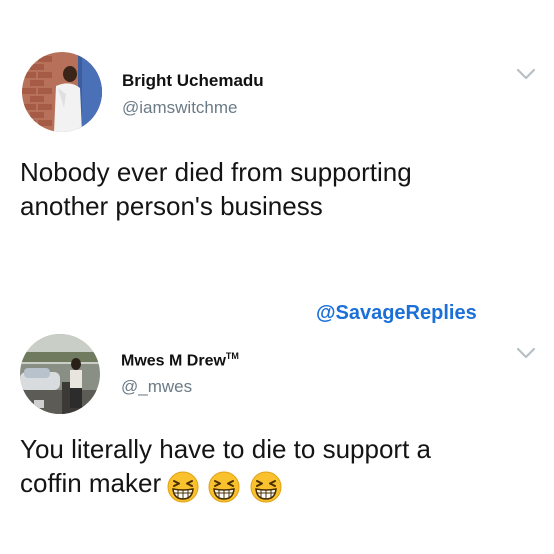 This screenshot has height=554, width=554. What do you see at coordinates (216, 172) in the screenshot?
I see `tweet-text-line-1: Nobody ever died from supporting` at bounding box center [216, 172].